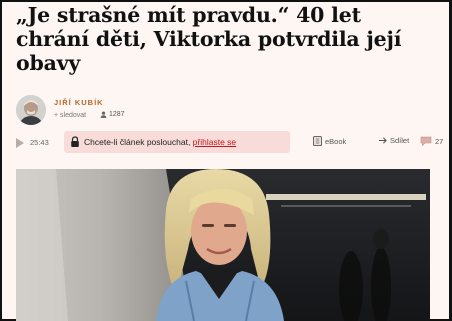  I want to click on author-portrait-icon, so click(31, 110).